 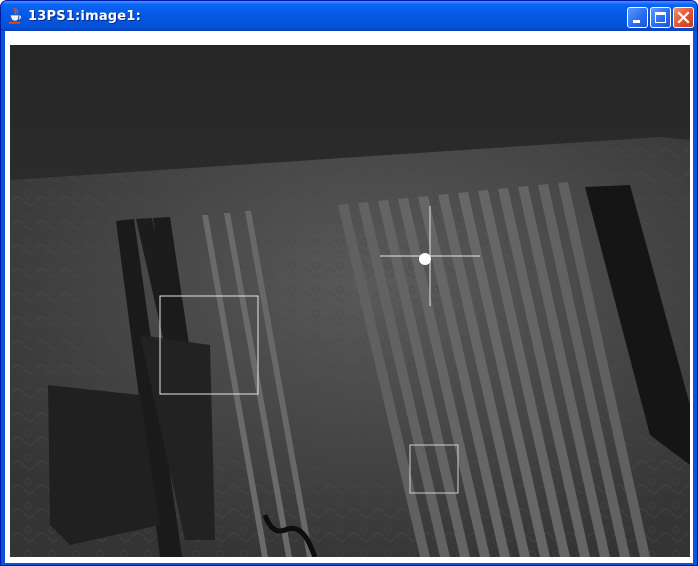 I want to click on title-bar: 13PS1:image1:, so click(x=349, y=16).